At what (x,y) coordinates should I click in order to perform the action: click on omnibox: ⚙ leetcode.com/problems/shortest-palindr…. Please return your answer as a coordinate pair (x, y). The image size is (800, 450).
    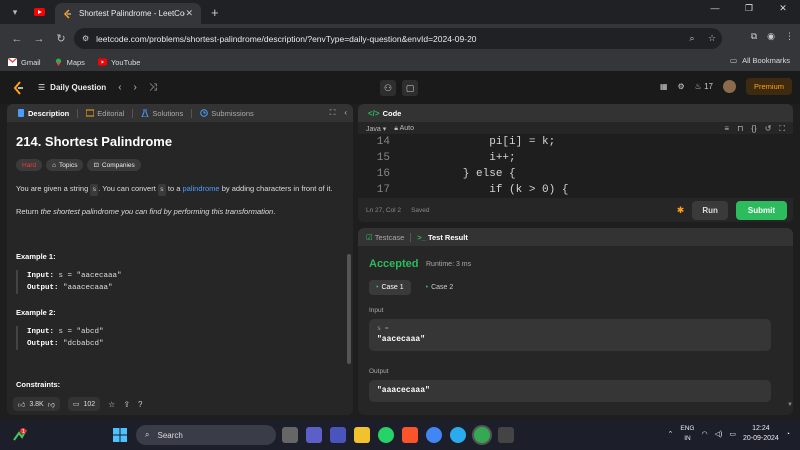
    Looking at the image, I should click on (398, 38).